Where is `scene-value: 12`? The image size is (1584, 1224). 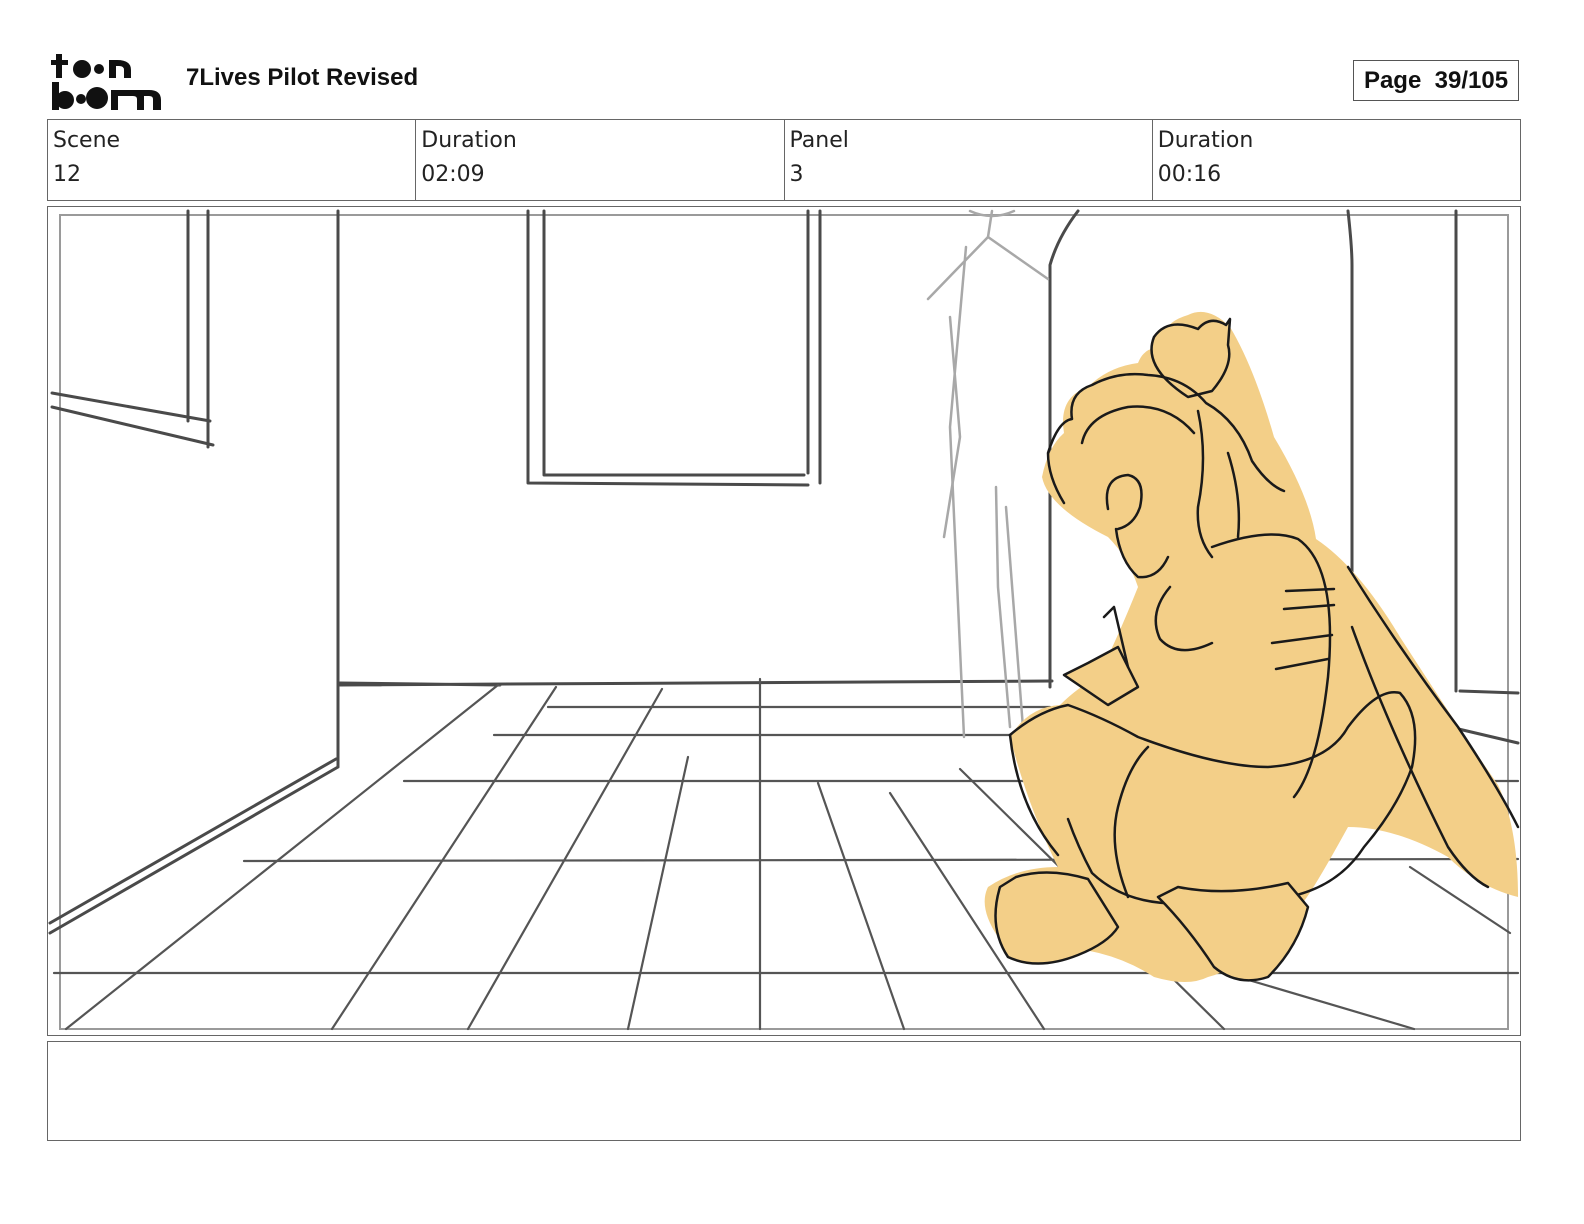 scene-value: 12 is located at coordinates (67, 174).